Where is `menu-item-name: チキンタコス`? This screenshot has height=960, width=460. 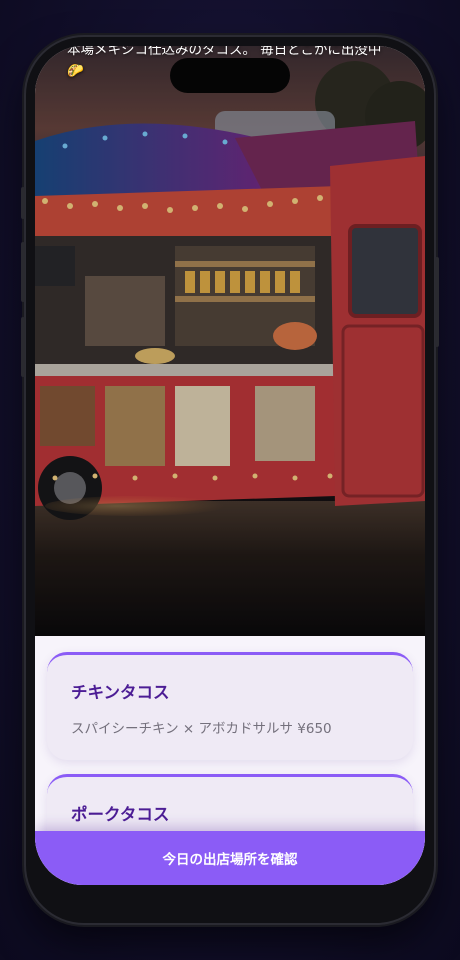
menu-item-name: チキンタコス is located at coordinates (120, 692).